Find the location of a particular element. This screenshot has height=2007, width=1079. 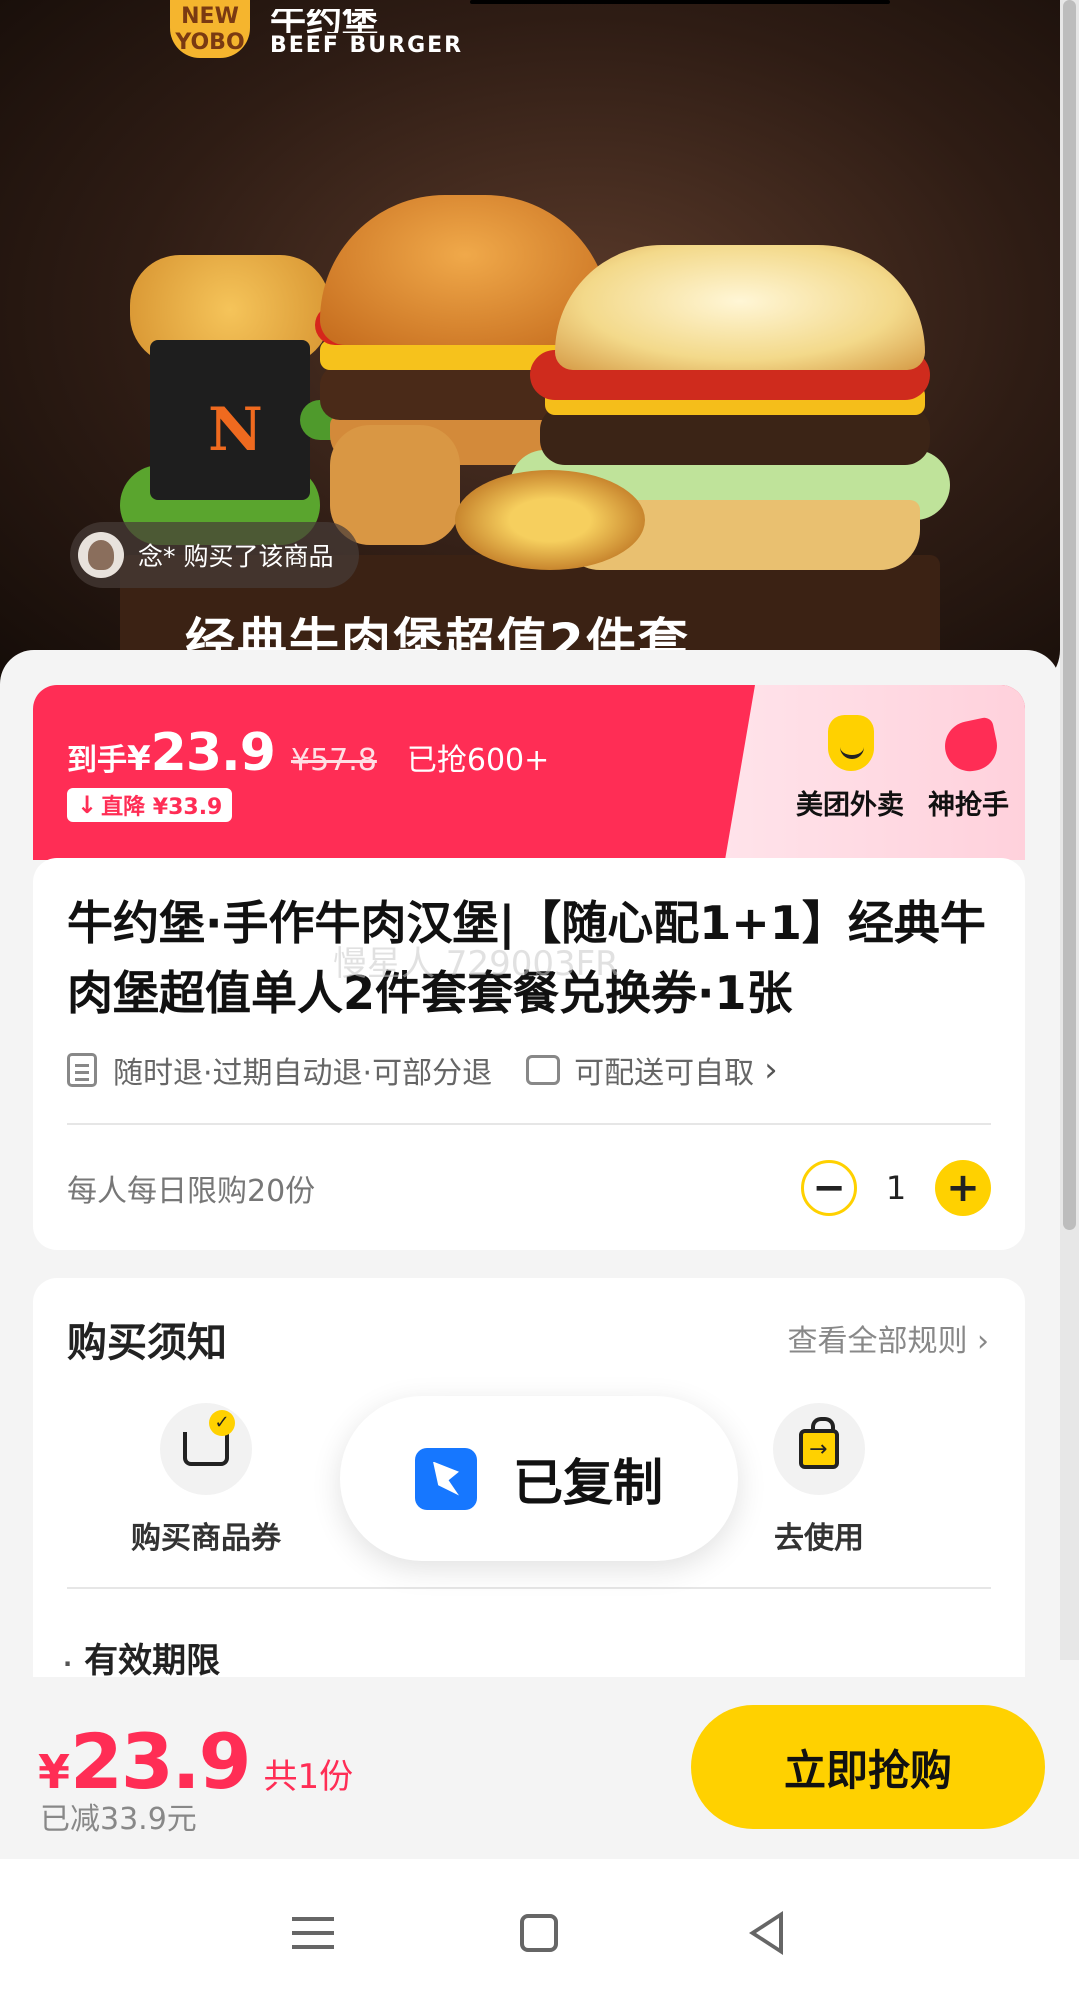

shenqiangshou-logo: 神抢手 is located at coordinates (968, 768).